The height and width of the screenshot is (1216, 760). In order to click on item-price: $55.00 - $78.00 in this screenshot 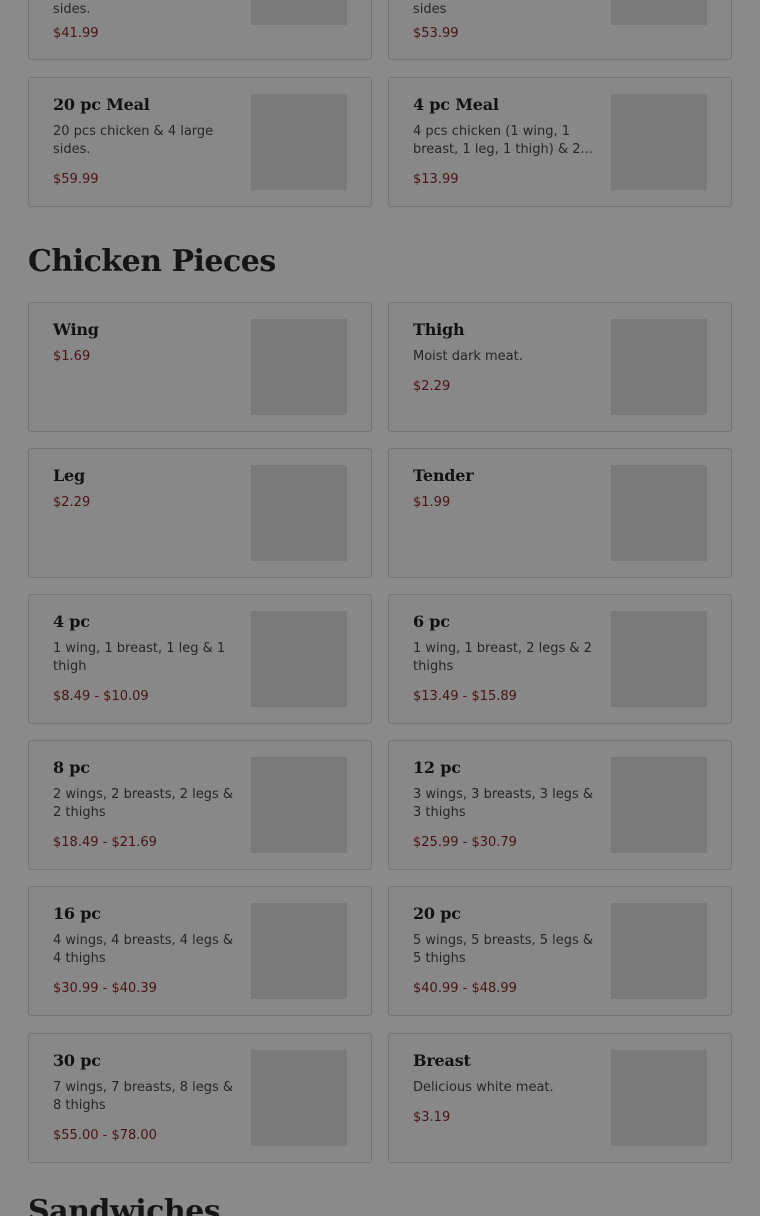, I will do `click(105, 1135)`.